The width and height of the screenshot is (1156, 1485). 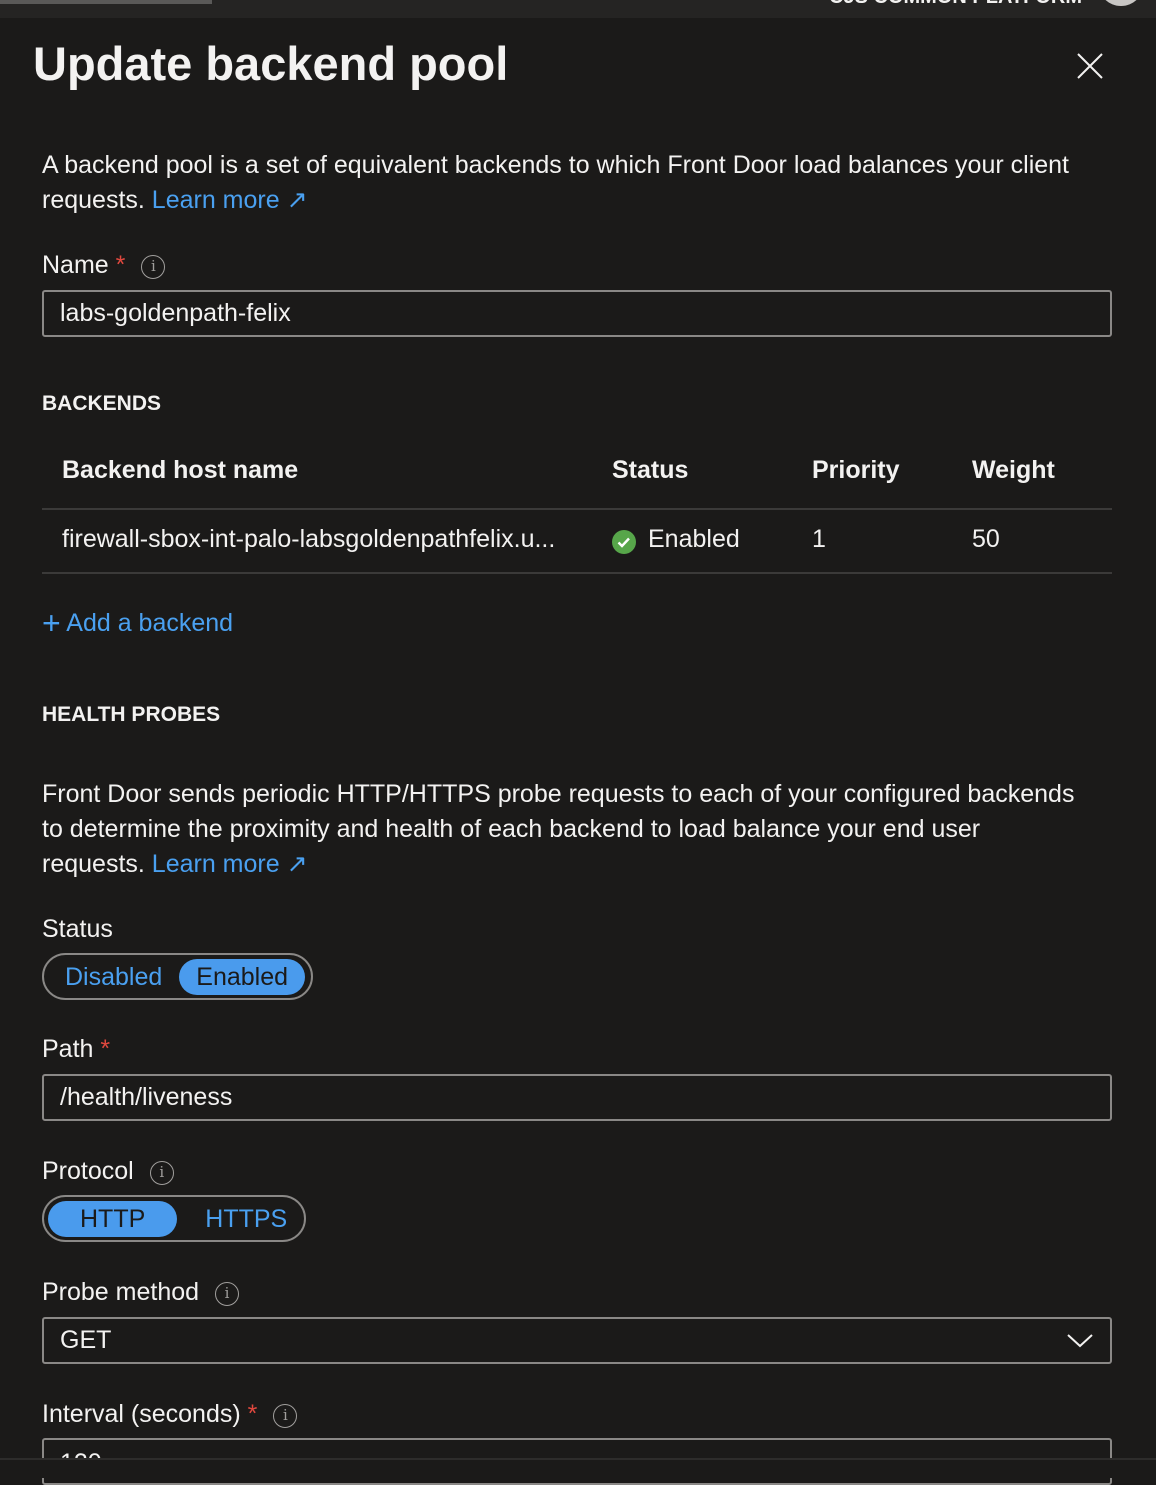 What do you see at coordinates (77, 929) in the screenshot?
I see `status-label: Status` at bounding box center [77, 929].